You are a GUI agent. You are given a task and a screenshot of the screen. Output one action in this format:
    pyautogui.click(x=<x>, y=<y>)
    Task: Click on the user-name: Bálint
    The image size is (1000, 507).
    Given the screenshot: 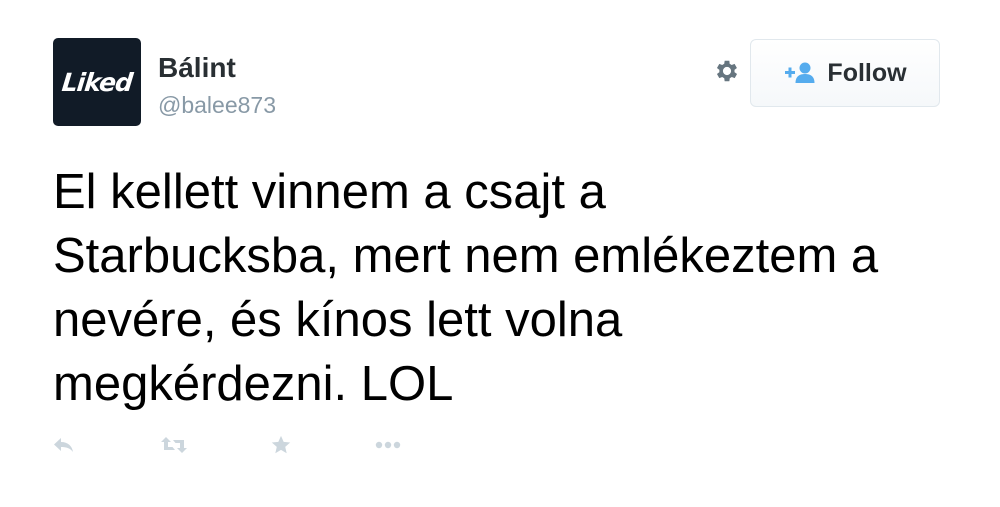 What is the action you would take?
    pyautogui.click(x=197, y=68)
    